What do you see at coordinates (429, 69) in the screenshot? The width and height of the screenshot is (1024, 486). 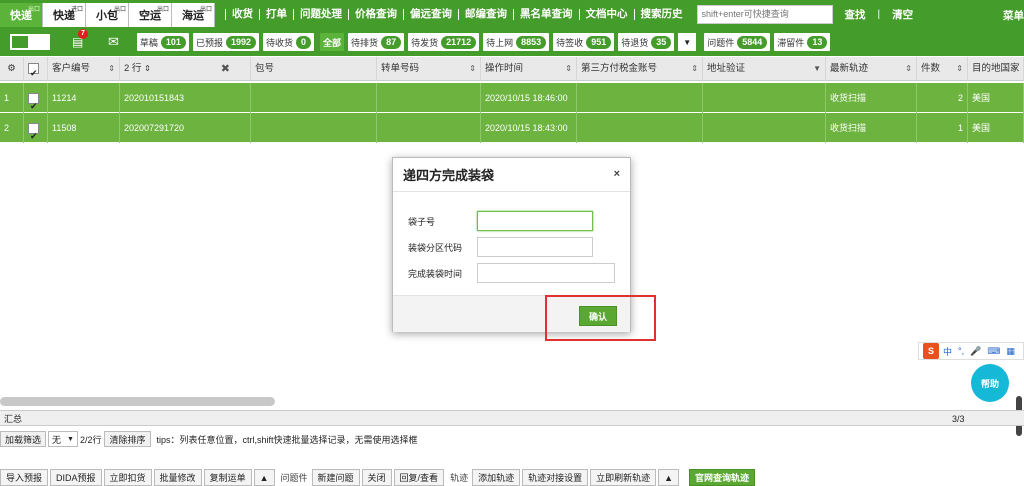 I see `col-header-transfer-no: 转单号码 ⇕` at bounding box center [429, 69].